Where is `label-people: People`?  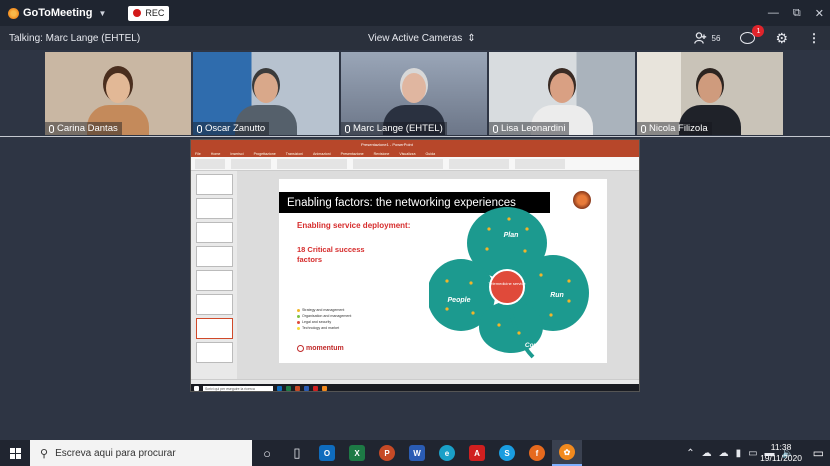
label-people: People is located at coordinates (459, 300).